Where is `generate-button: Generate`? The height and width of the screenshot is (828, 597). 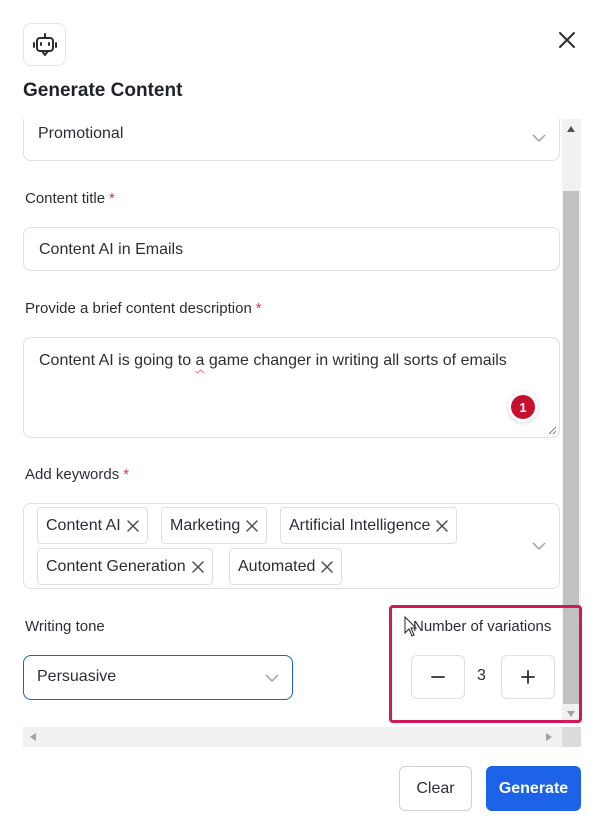
generate-button: Generate is located at coordinates (533, 788).